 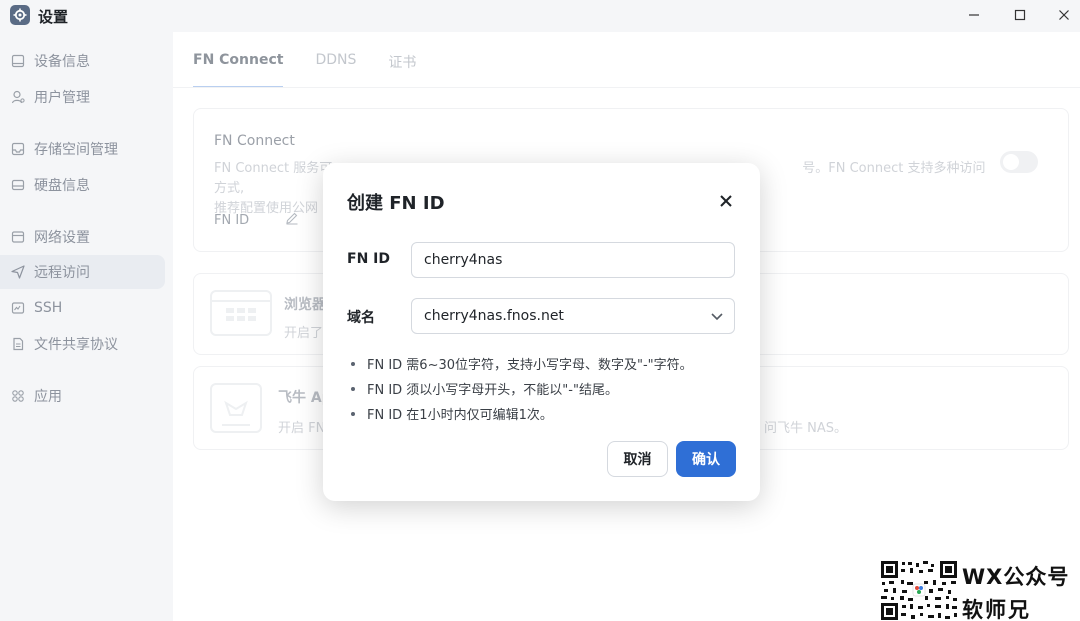 I want to click on feiniu-app-icon, so click(x=236, y=408).